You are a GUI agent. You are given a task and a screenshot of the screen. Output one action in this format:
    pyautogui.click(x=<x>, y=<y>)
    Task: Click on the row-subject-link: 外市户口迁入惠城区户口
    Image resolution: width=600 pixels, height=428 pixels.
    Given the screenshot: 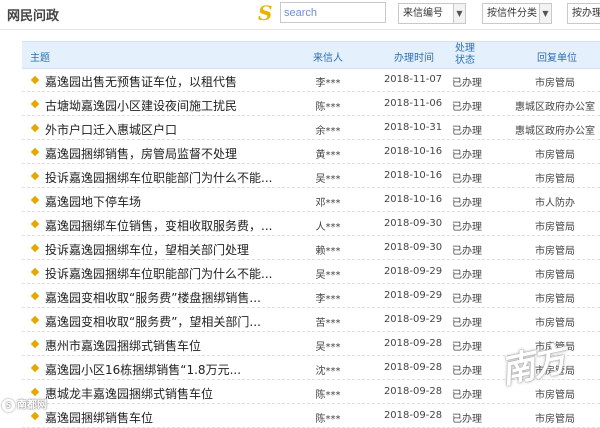 What is the action you would take?
    pyautogui.click(x=175, y=129)
    